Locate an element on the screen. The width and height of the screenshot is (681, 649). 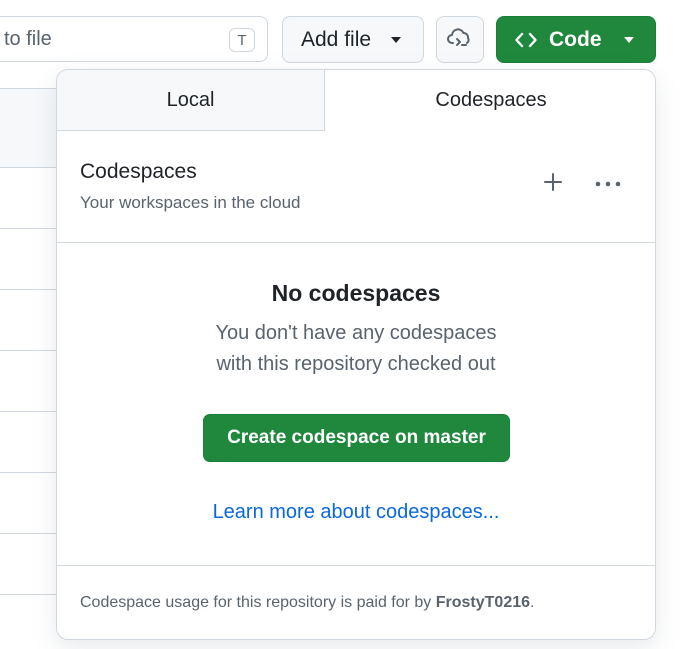
empty-state-title: No codespaces is located at coordinates (356, 293).